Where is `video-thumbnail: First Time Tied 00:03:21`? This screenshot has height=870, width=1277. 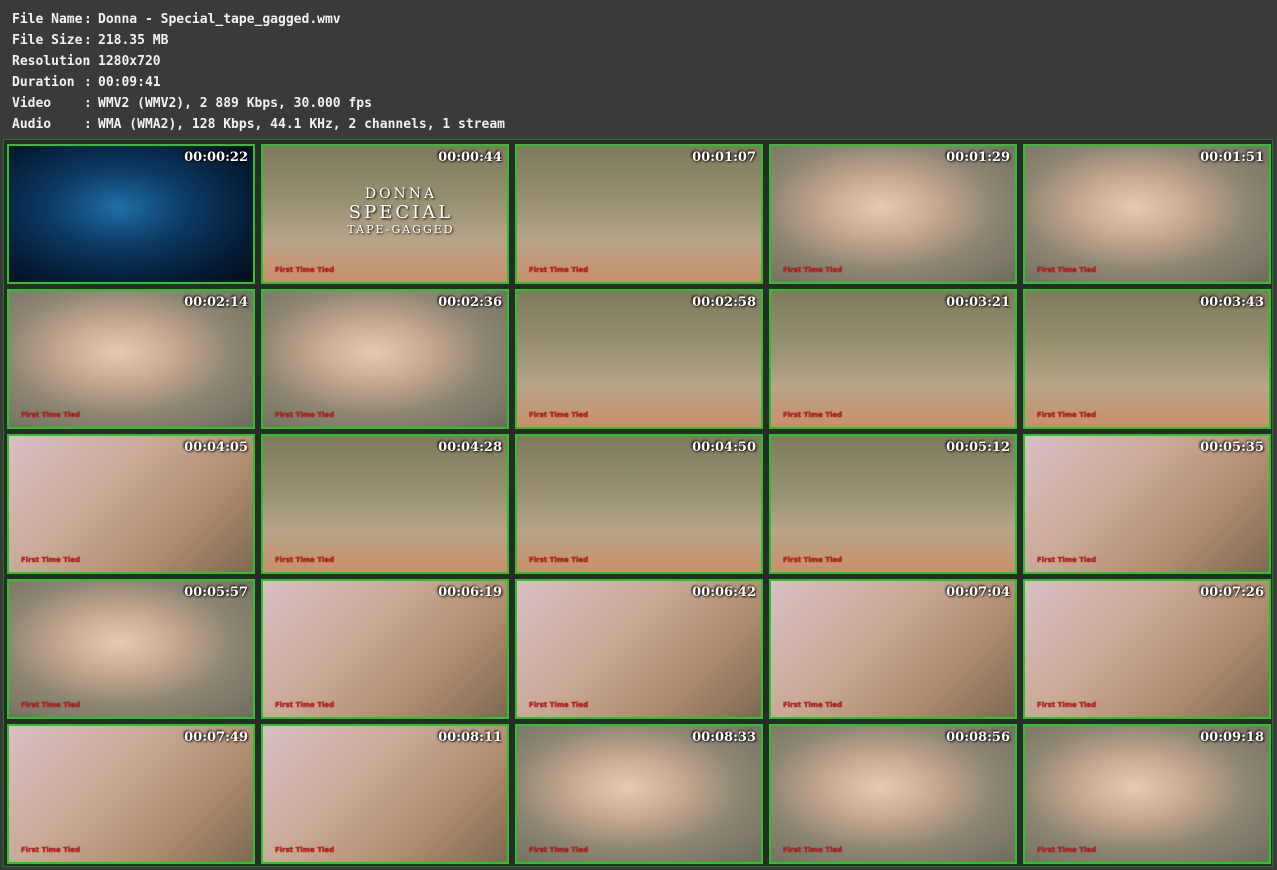
video-thumbnail: First Time Tied 00:03:21 is located at coordinates (893, 359).